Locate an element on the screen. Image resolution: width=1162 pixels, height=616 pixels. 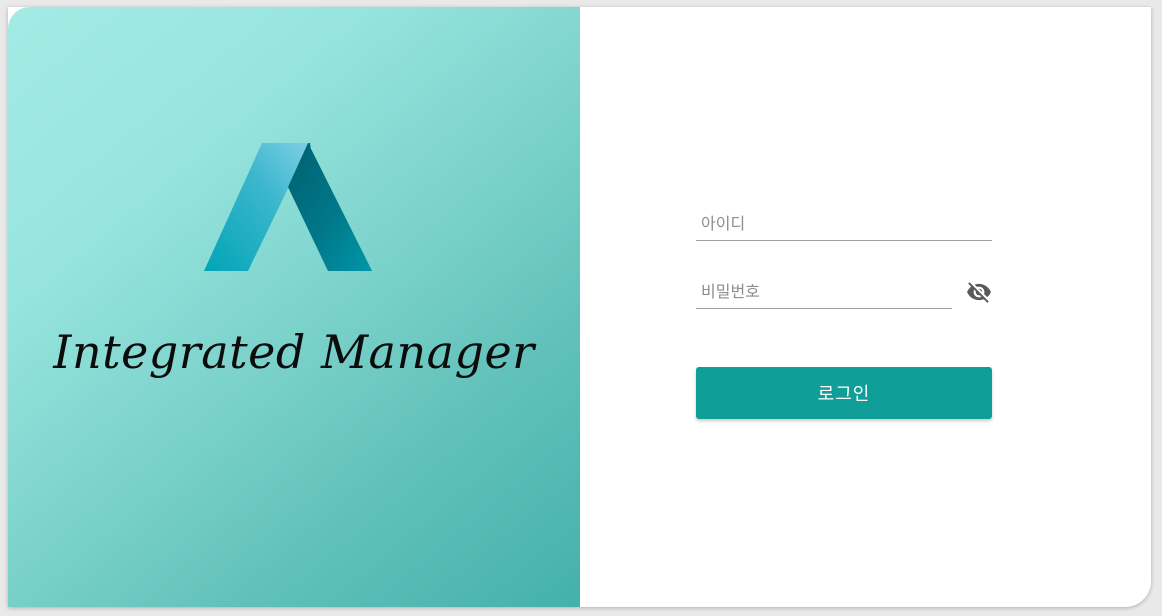
password-field is located at coordinates (824, 292).